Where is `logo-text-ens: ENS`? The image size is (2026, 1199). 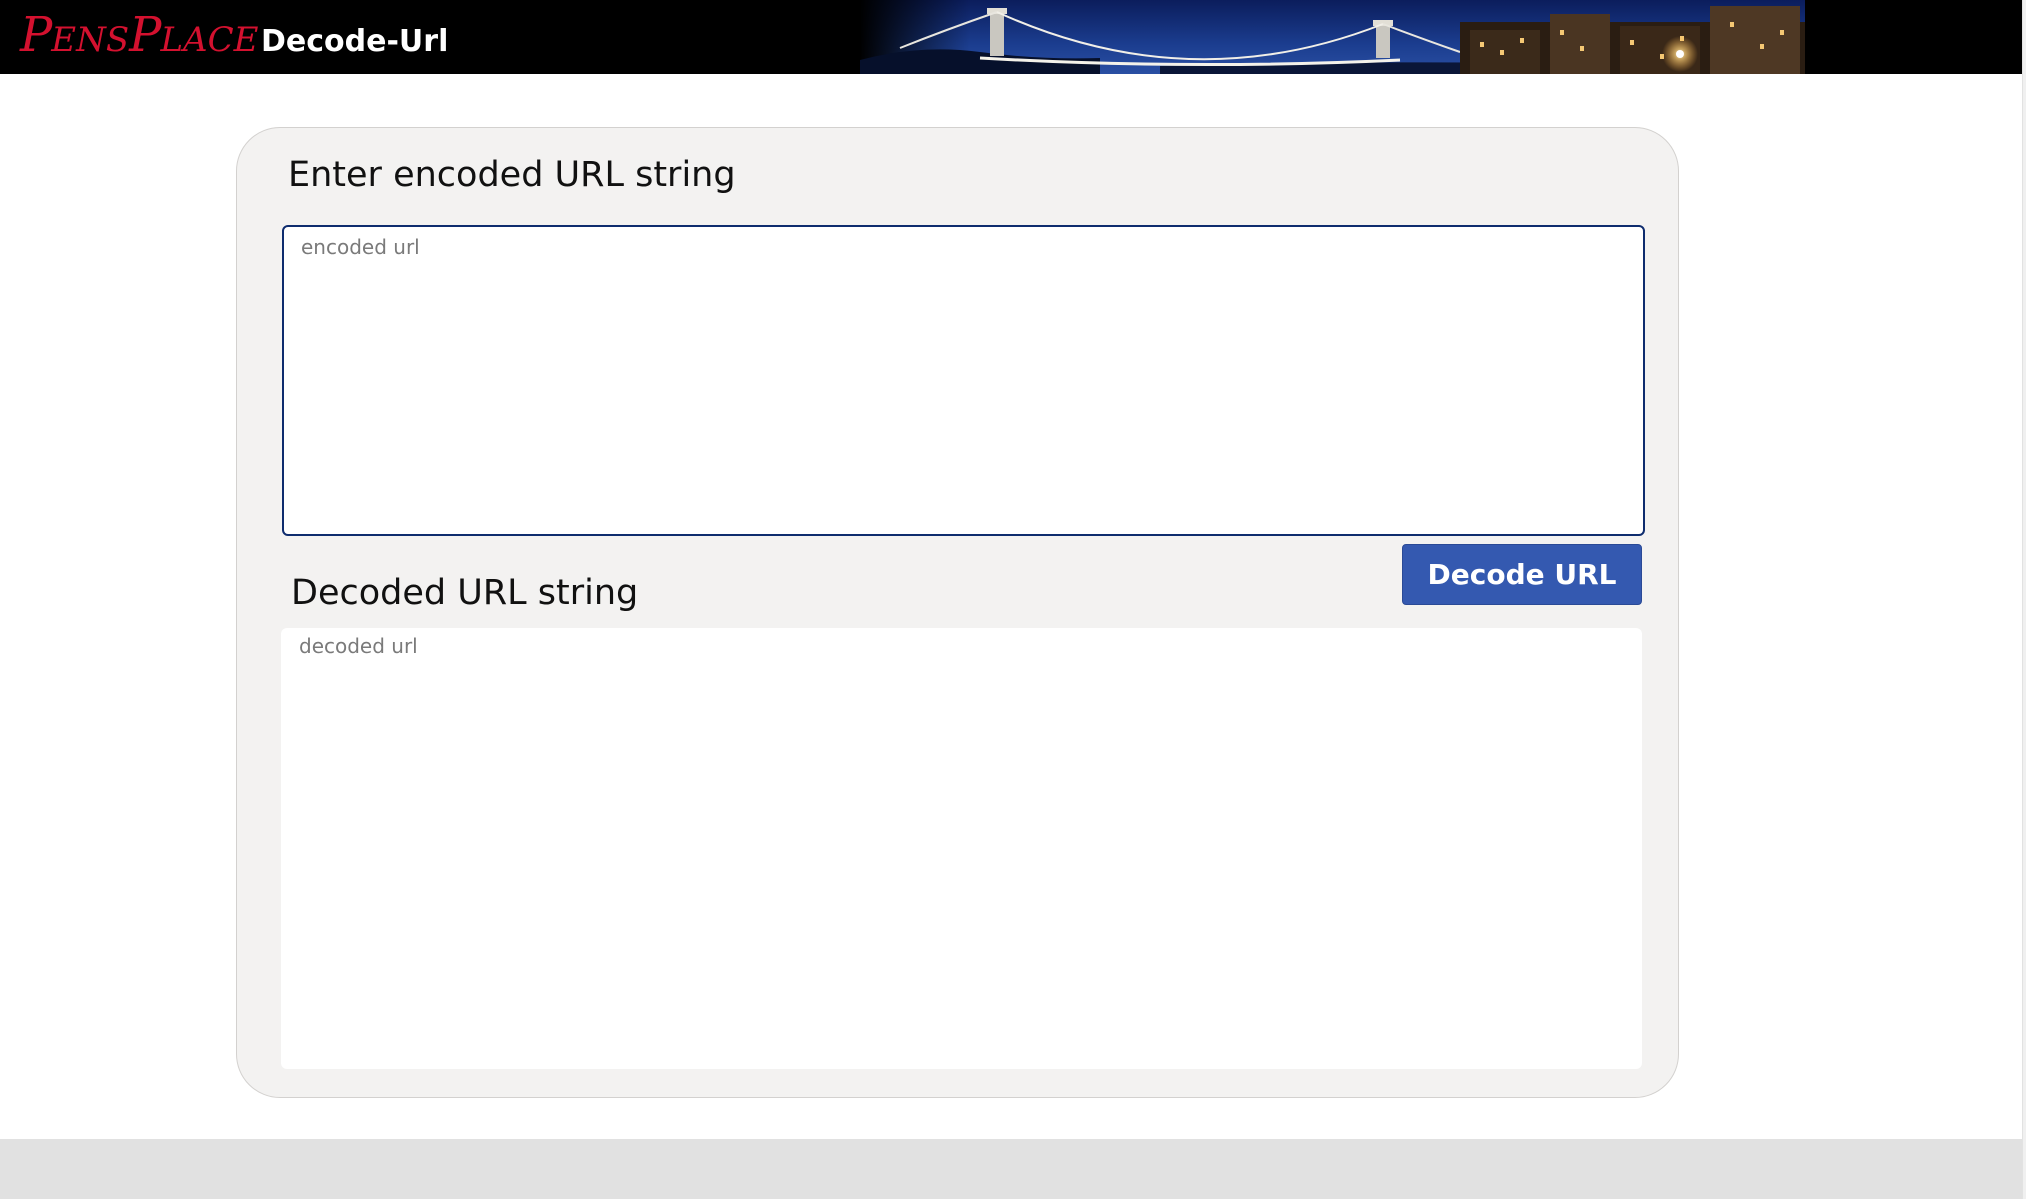
logo-text-ens: ENS is located at coordinates (90, 40).